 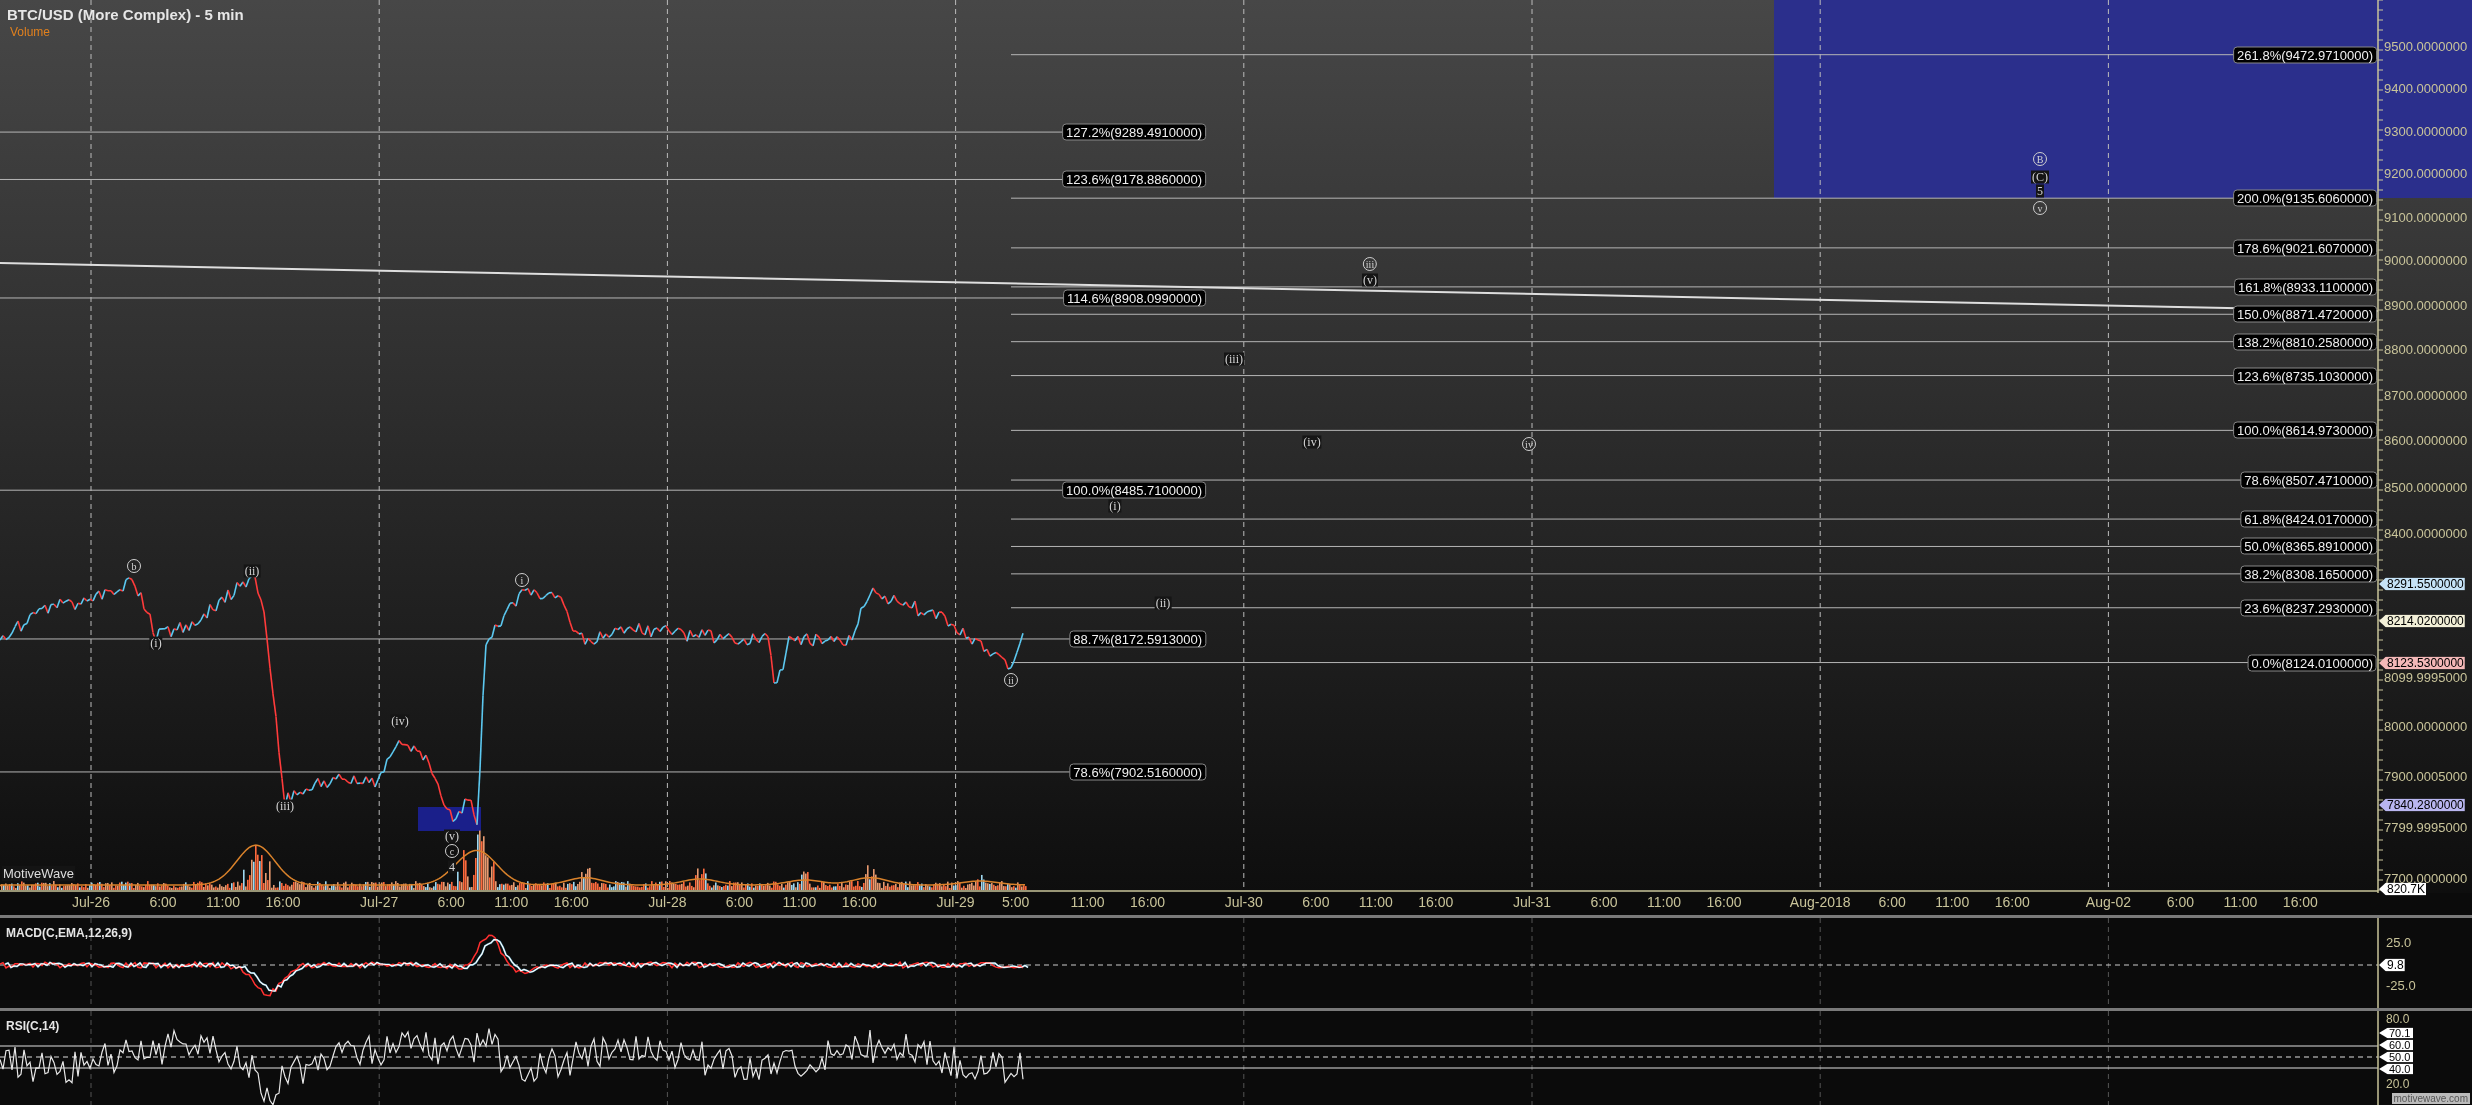 I want to click on price-axis-label: 9400.0000000, so click(x=2426, y=88).